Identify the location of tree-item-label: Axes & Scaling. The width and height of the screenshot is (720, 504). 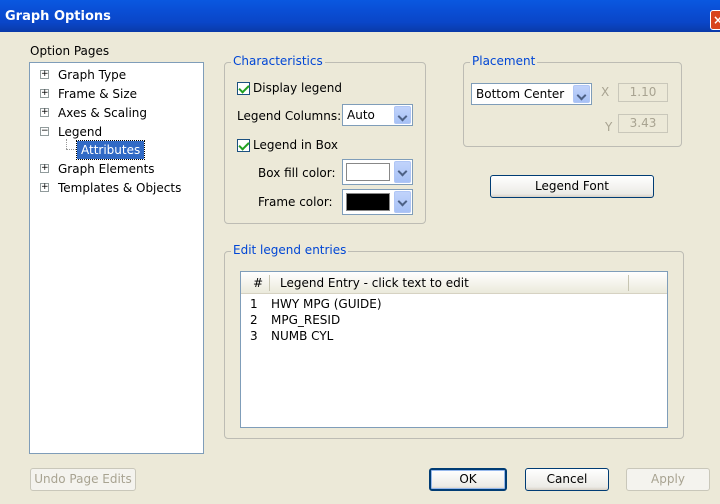
(103, 113).